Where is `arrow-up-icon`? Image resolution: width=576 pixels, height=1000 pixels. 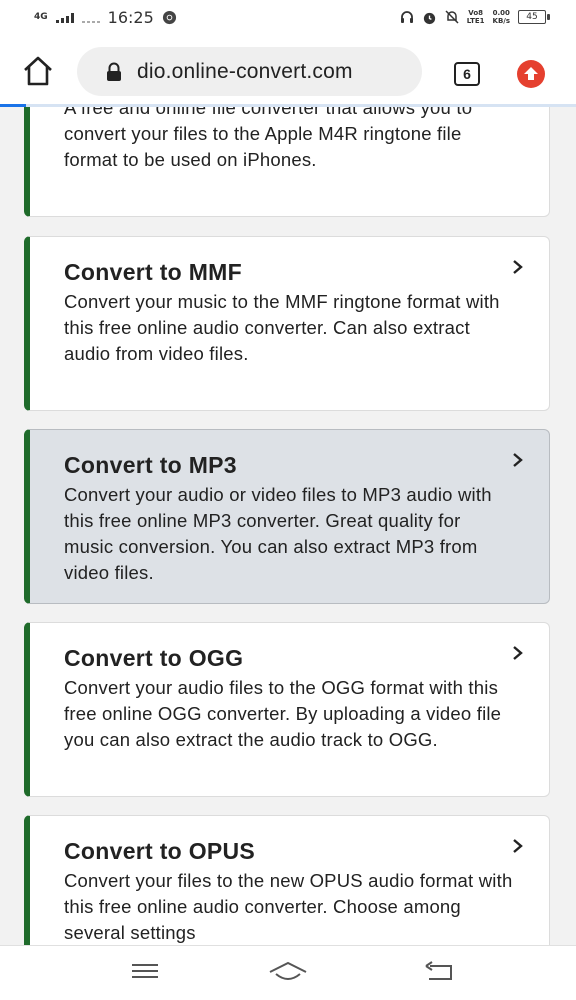
arrow-up-icon is located at coordinates (531, 73).